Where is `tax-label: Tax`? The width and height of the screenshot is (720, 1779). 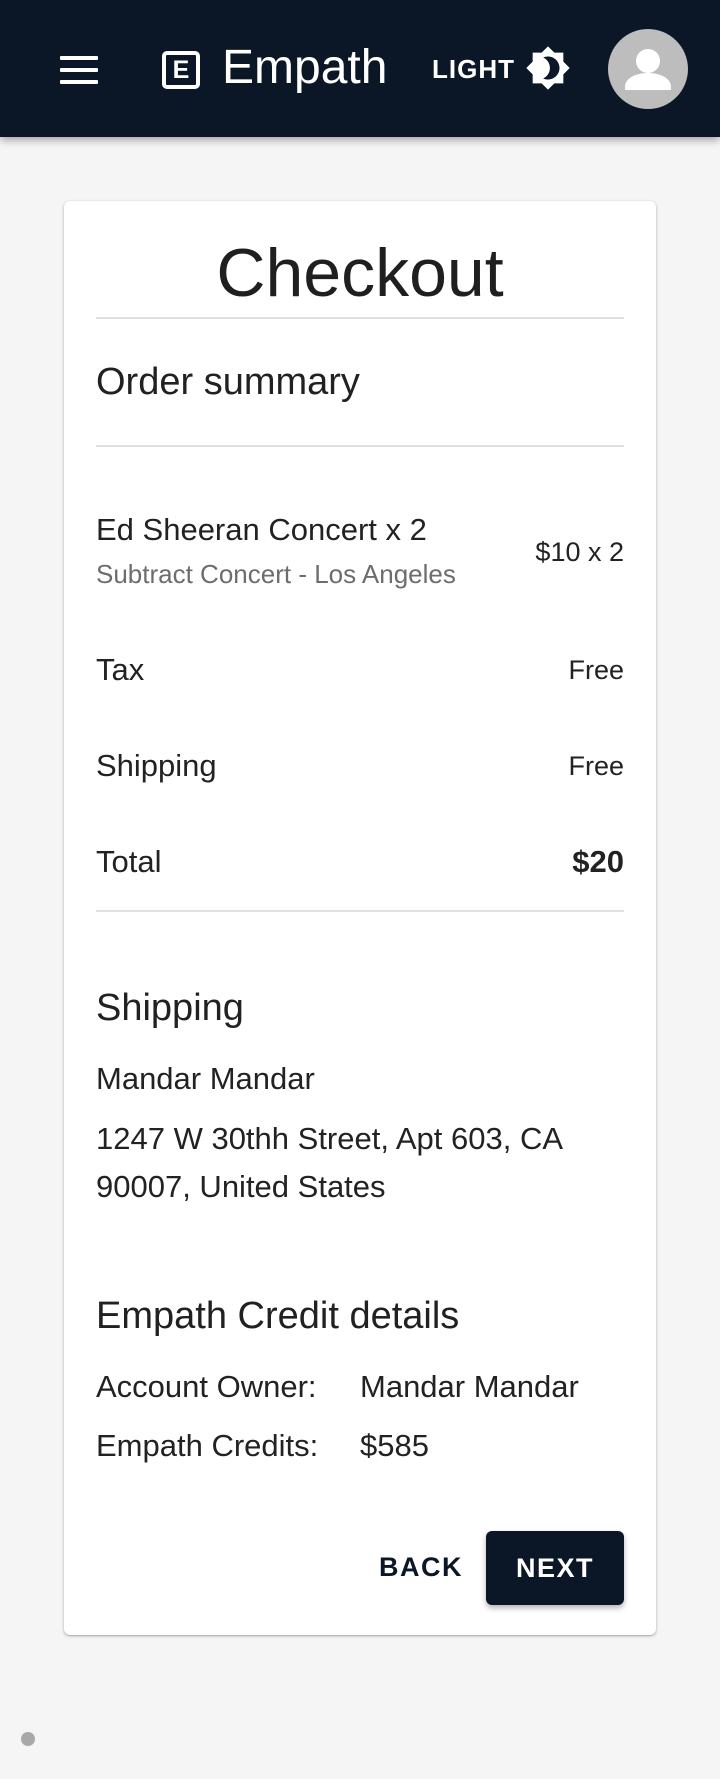 tax-label: Tax is located at coordinates (120, 669).